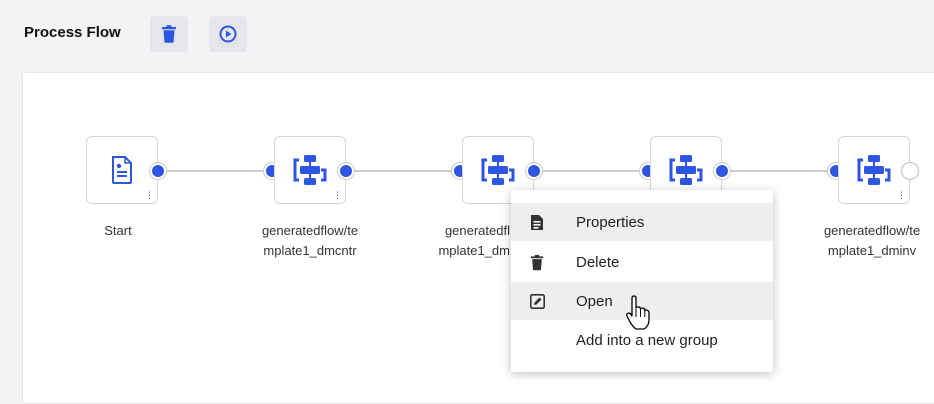 The height and width of the screenshot is (404, 934). What do you see at coordinates (72, 32) in the screenshot?
I see `page-title: Process Flow` at bounding box center [72, 32].